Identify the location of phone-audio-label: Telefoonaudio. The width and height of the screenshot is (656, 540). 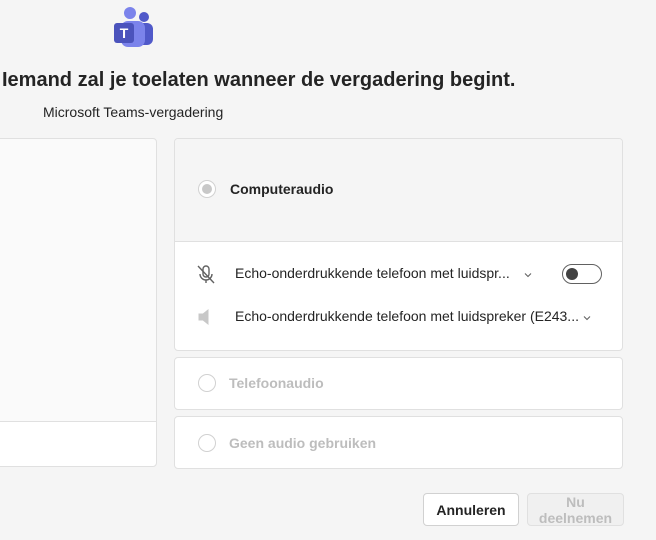
(276, 383).